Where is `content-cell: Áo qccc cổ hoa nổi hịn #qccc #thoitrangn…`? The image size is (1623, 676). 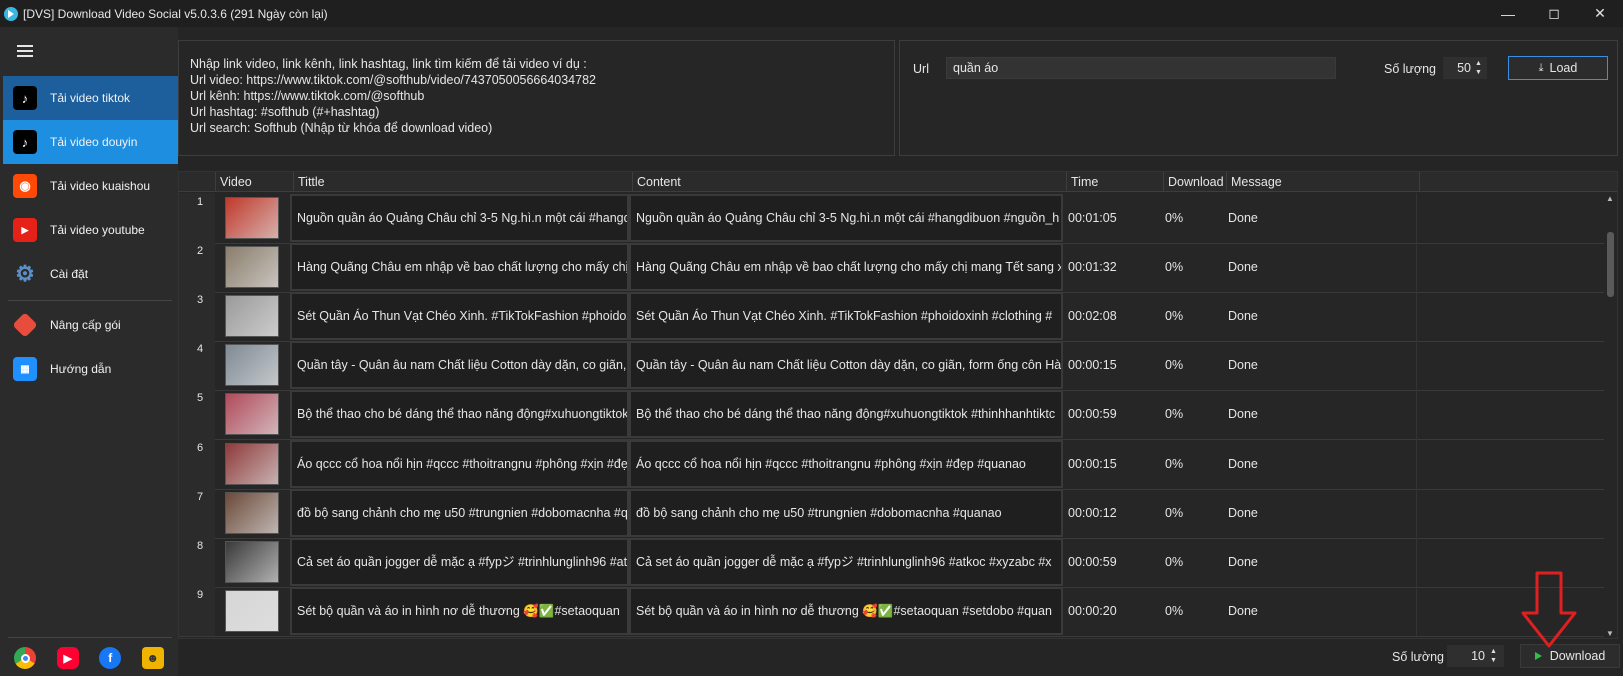
content-cell: Áo qccc cổ hoa nổi hịn #qccc #thoitrangn… is located at coordinates (846, 463).